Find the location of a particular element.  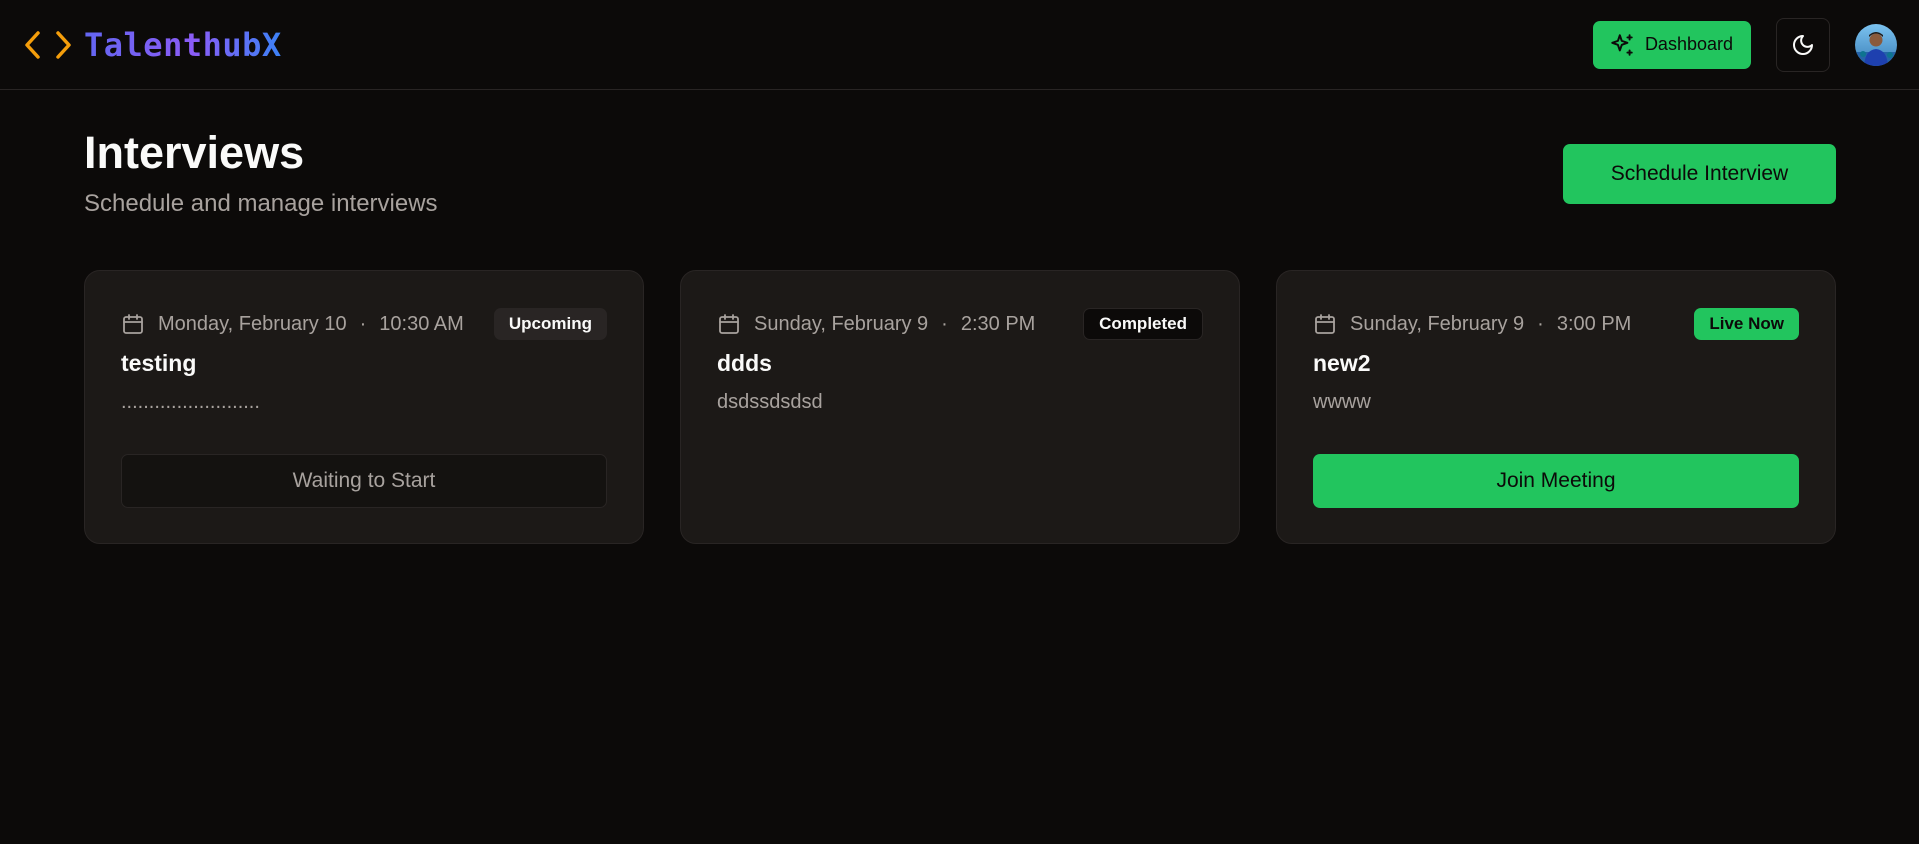

theme-toggle-button is located at coordinates (1803, 44).